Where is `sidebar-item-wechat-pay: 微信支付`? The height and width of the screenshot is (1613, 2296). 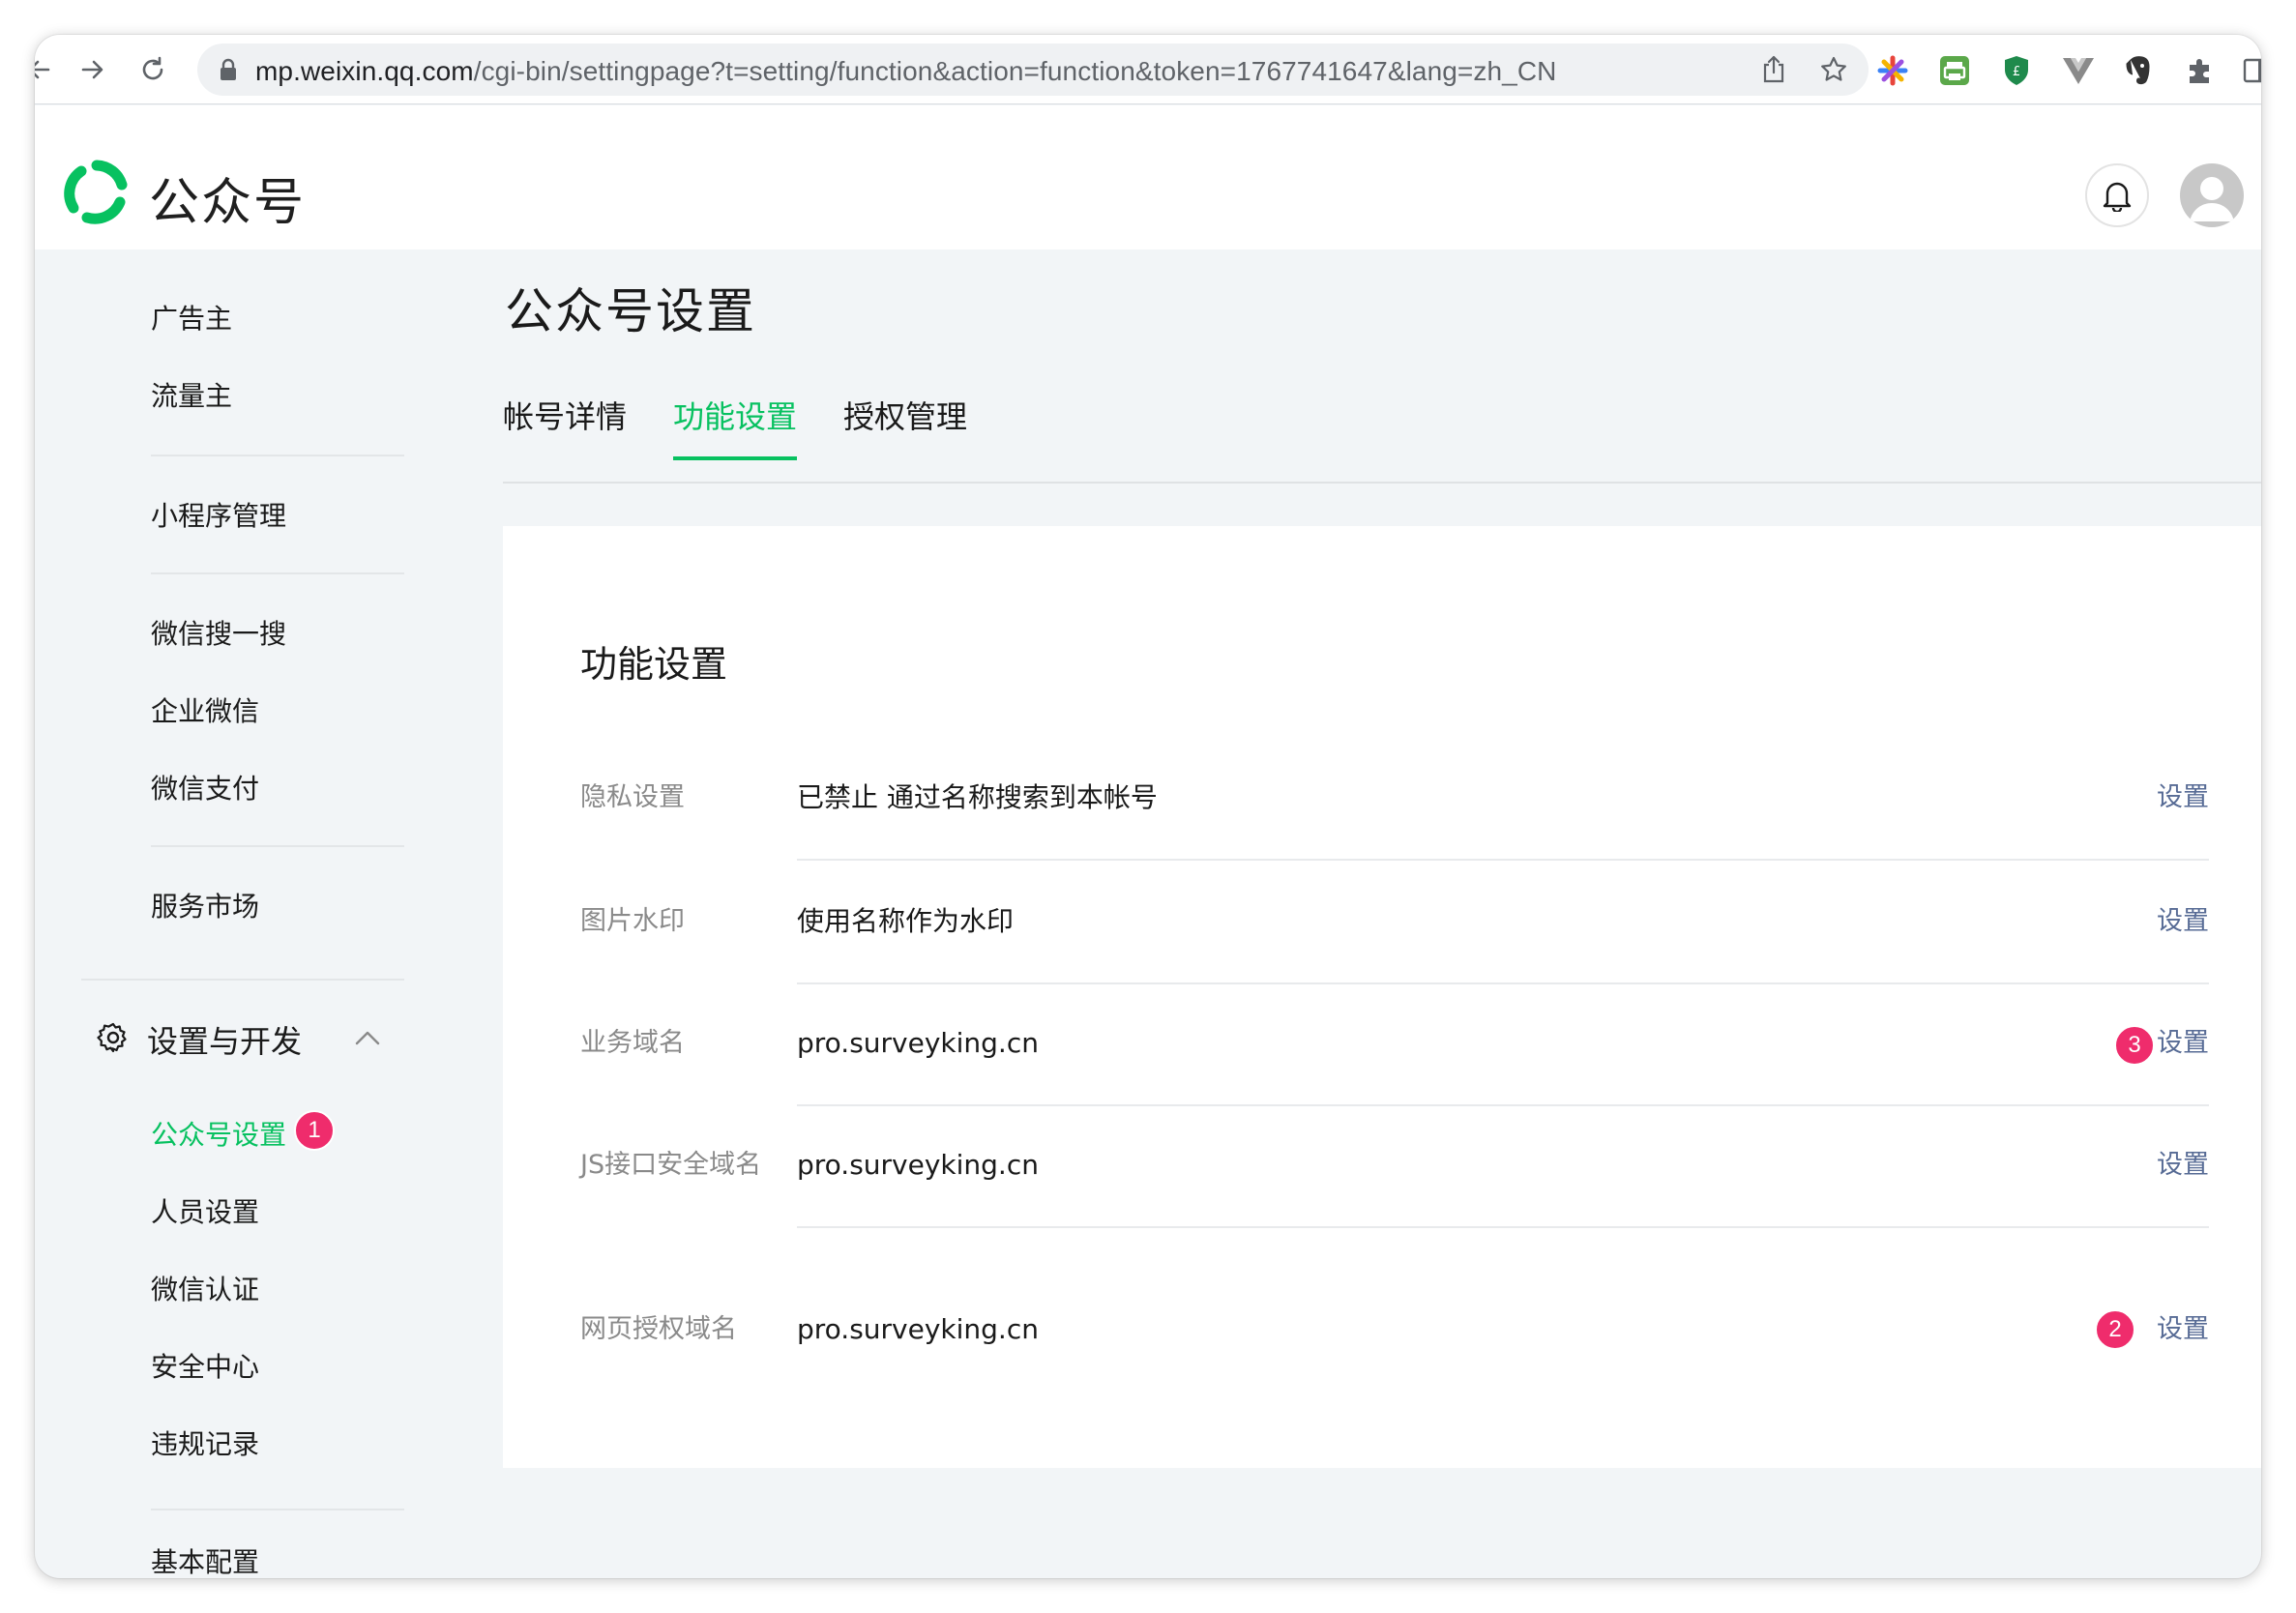 sidebar-item-wechat-pay: 微信支付 is located at coordinates (205, 787).